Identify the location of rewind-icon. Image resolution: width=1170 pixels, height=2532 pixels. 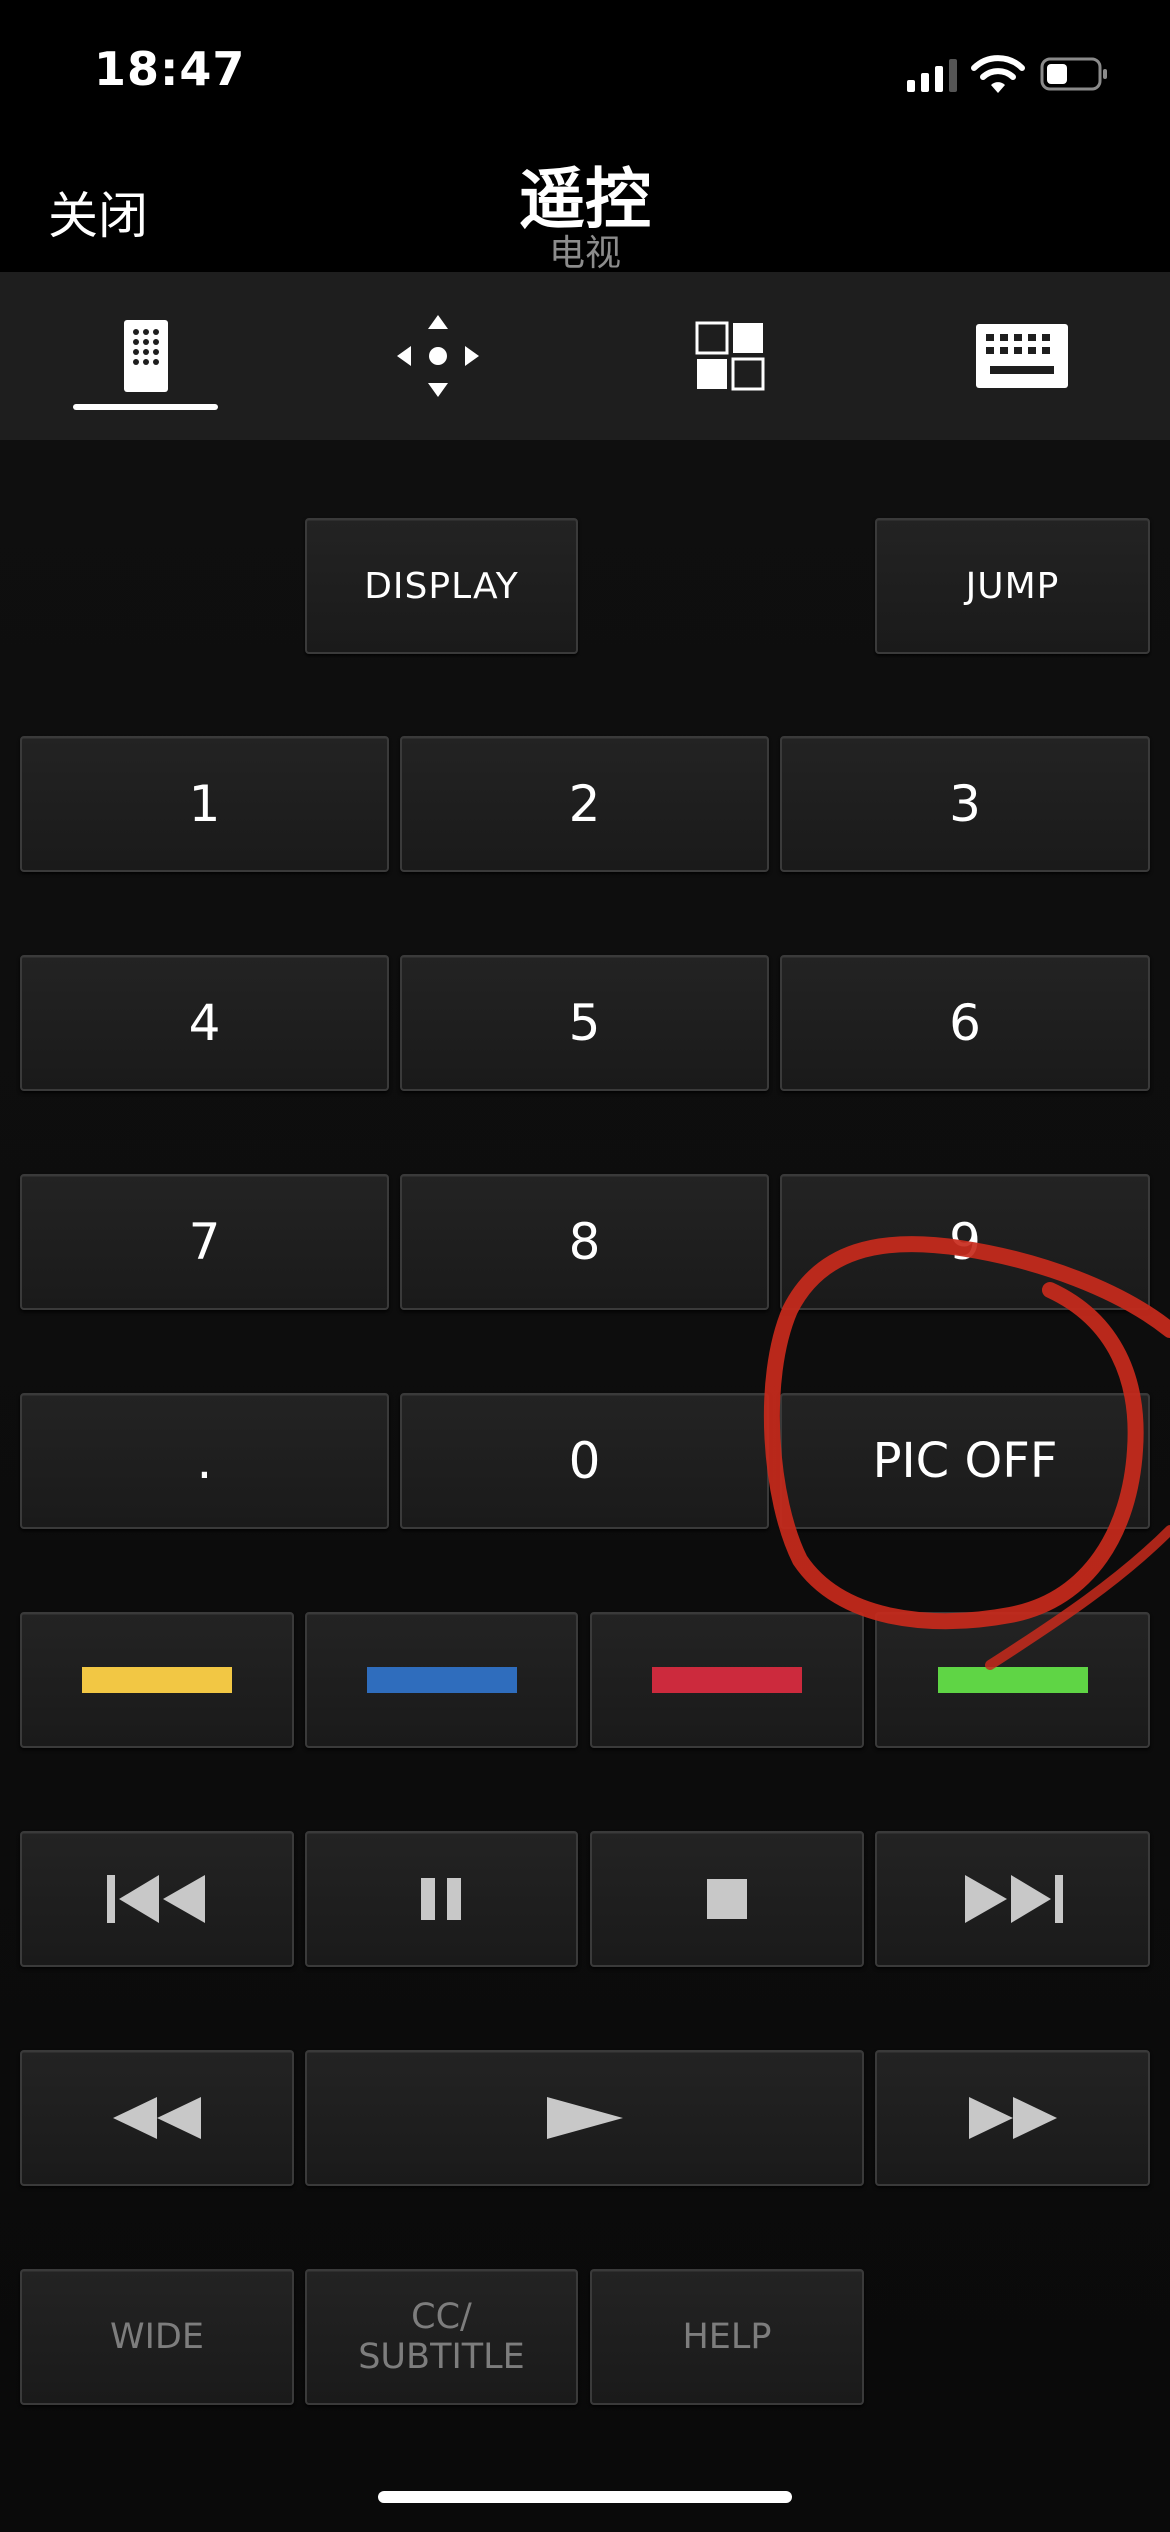
(157, 2118).